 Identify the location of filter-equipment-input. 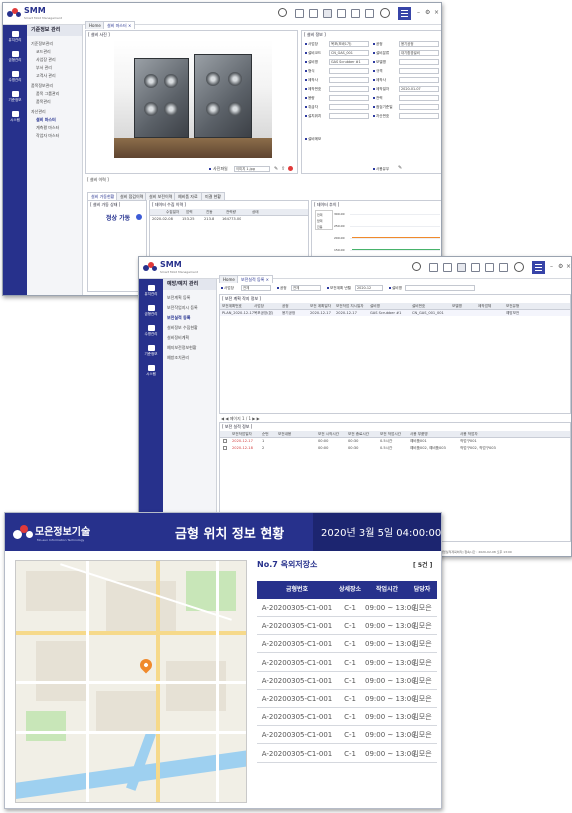
(440, 288).